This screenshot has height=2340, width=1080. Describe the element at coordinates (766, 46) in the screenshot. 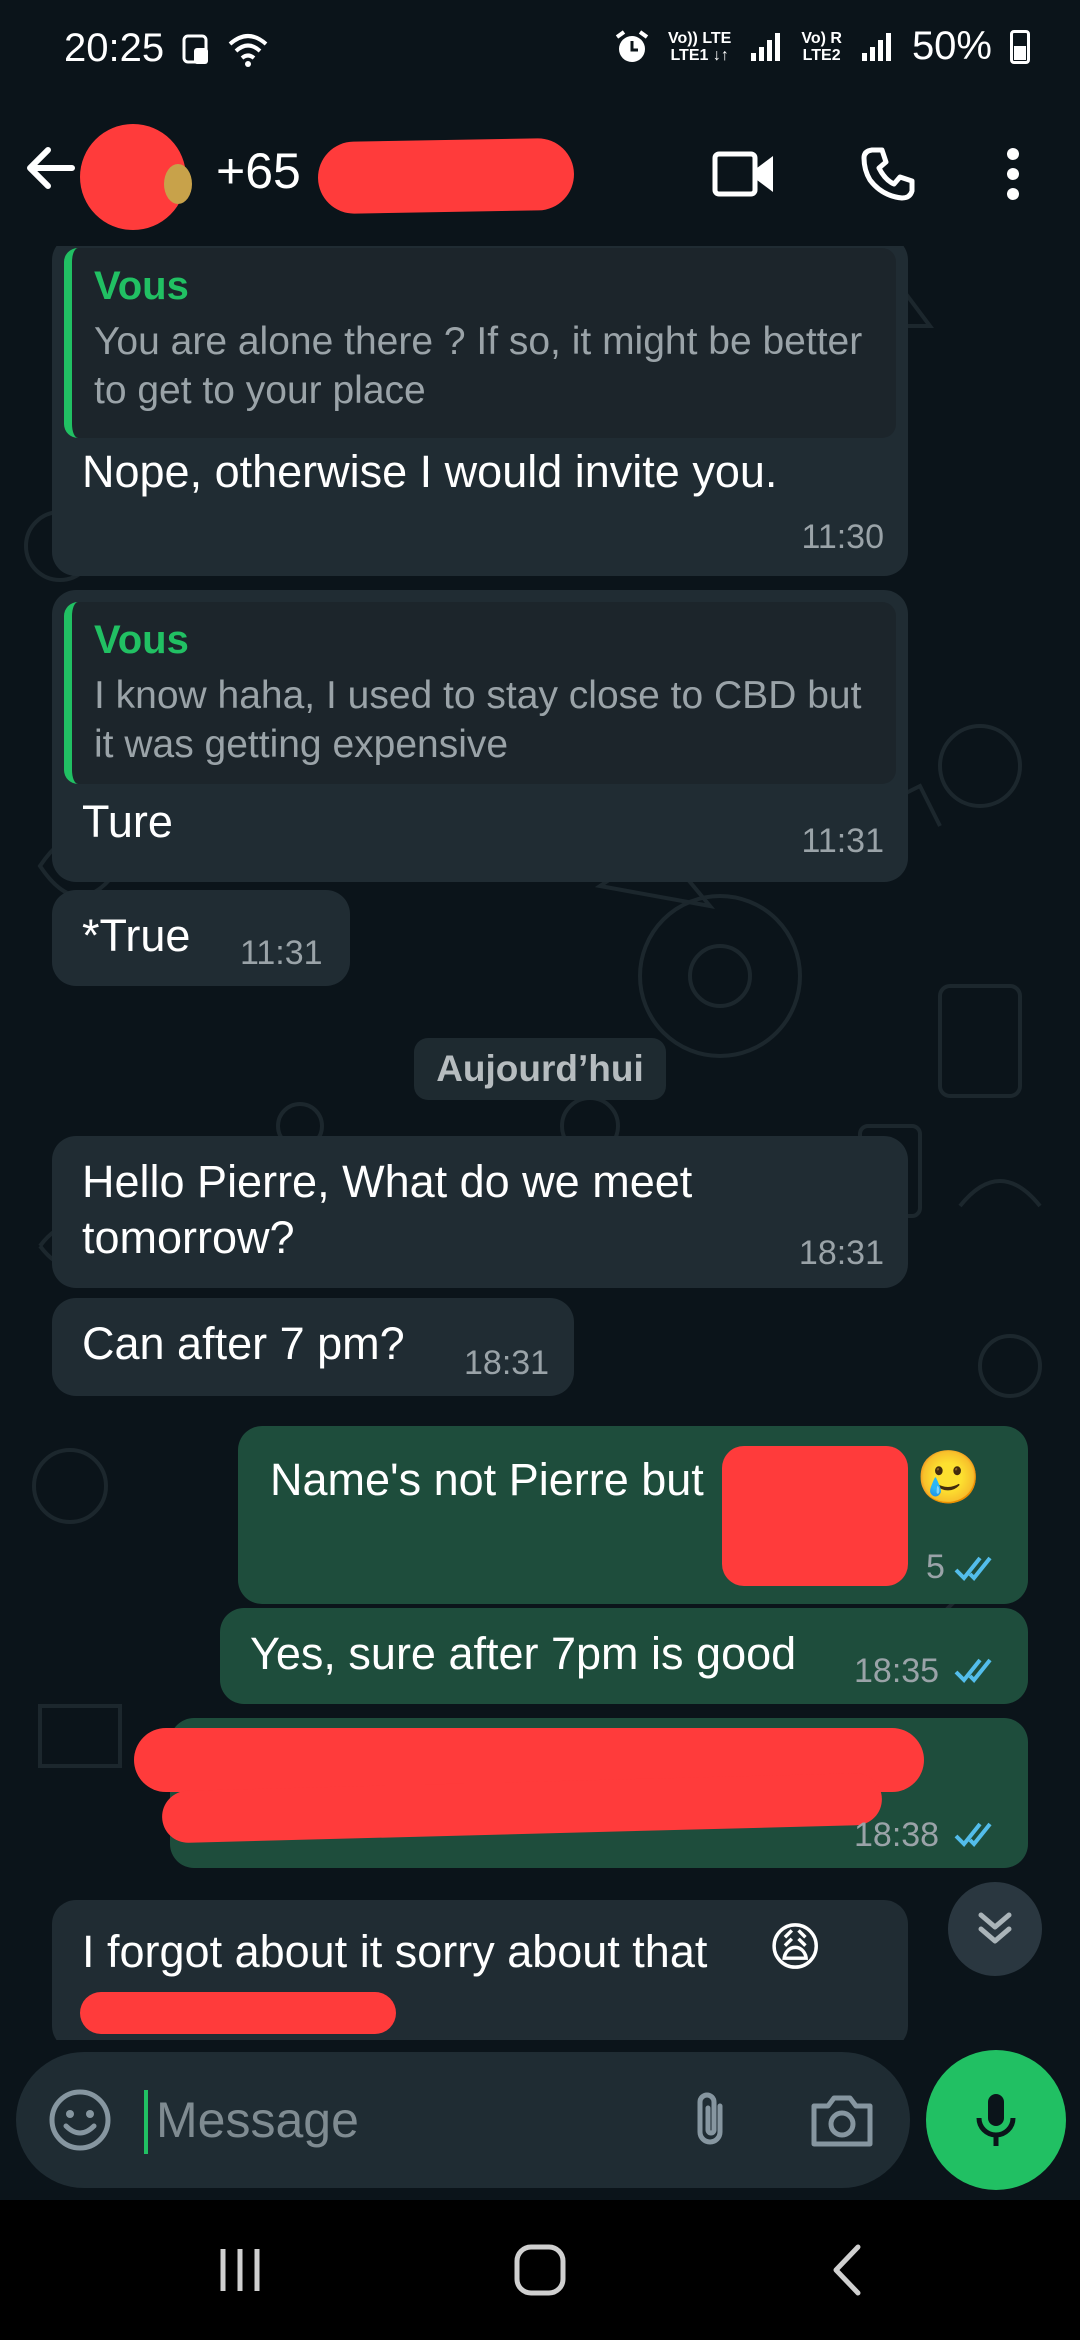

I see `signal-1-icon` at that location.